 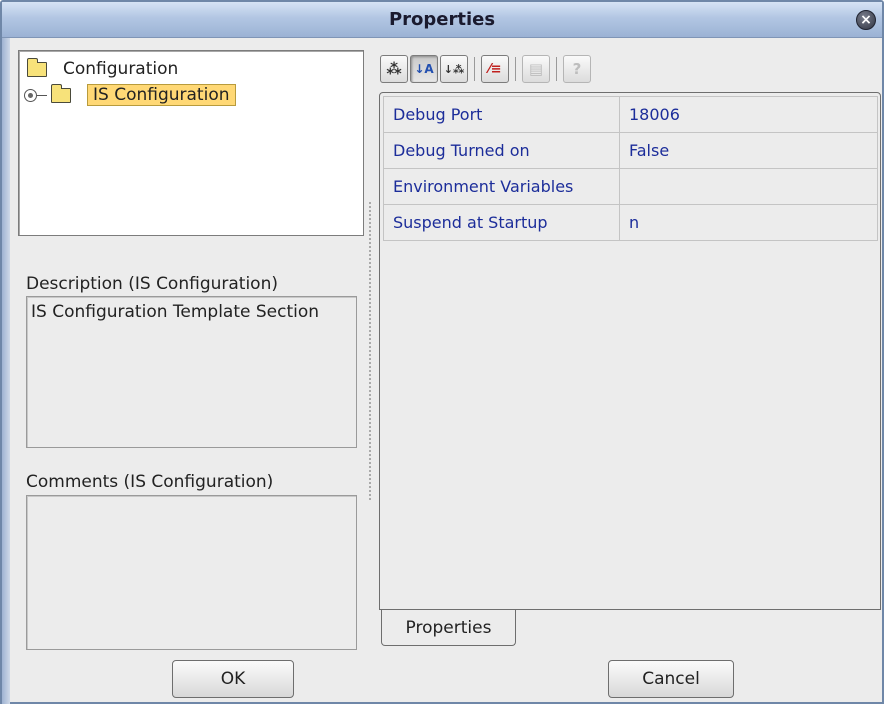 I want to click on property-name: Suspend at Startup, so click(x=501, y=222).